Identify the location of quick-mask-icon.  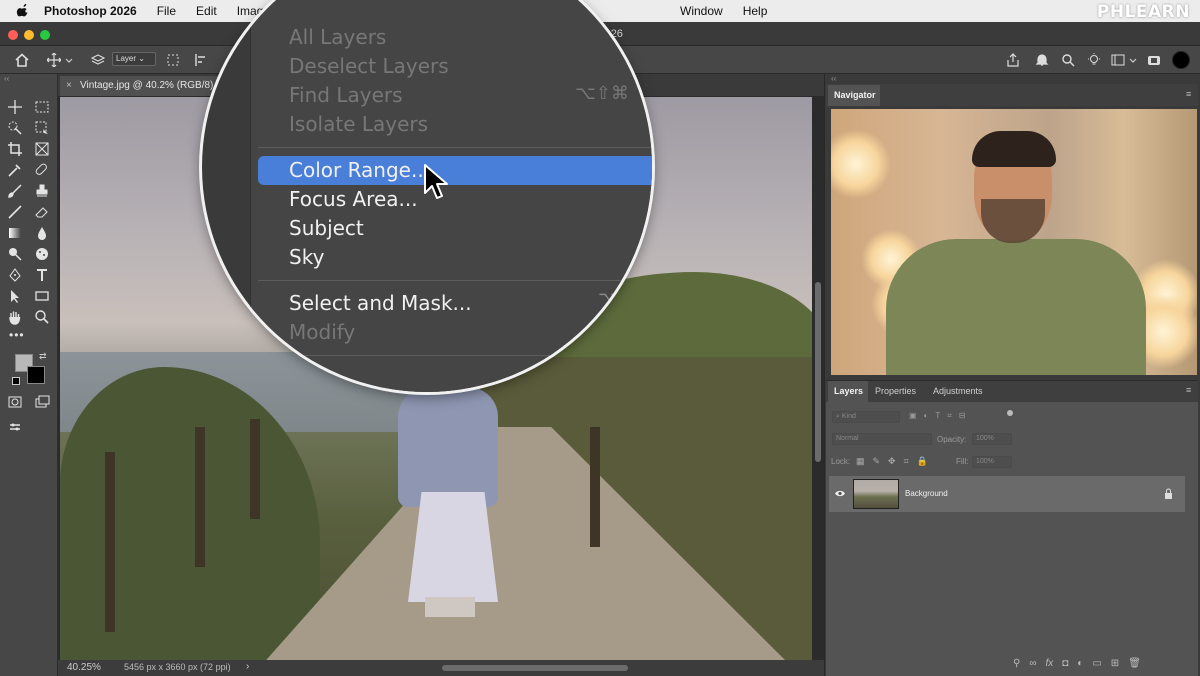
(15, 402).